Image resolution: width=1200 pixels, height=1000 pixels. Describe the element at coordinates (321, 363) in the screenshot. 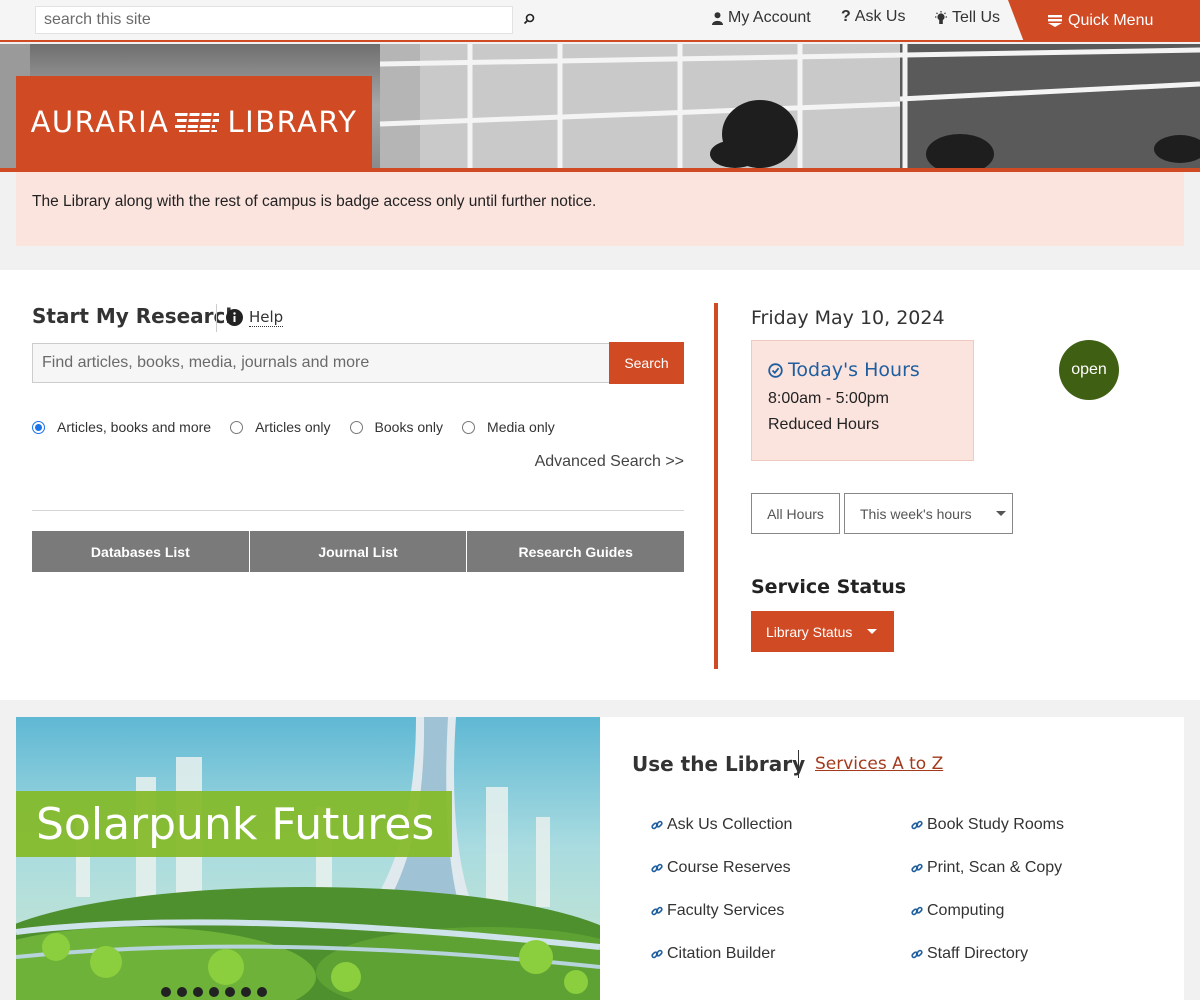

I see `research-search-input` at that location.